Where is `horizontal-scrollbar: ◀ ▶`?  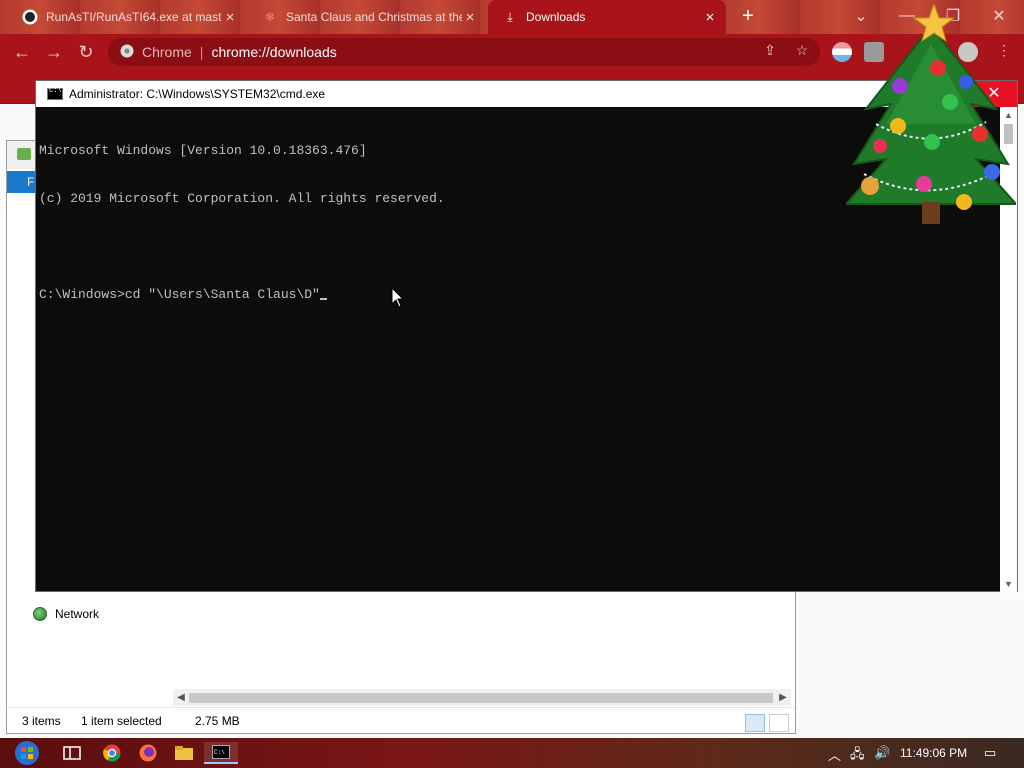
horizontal-scrollbar: ◀ ▶ is located at coordinates (482, 697).